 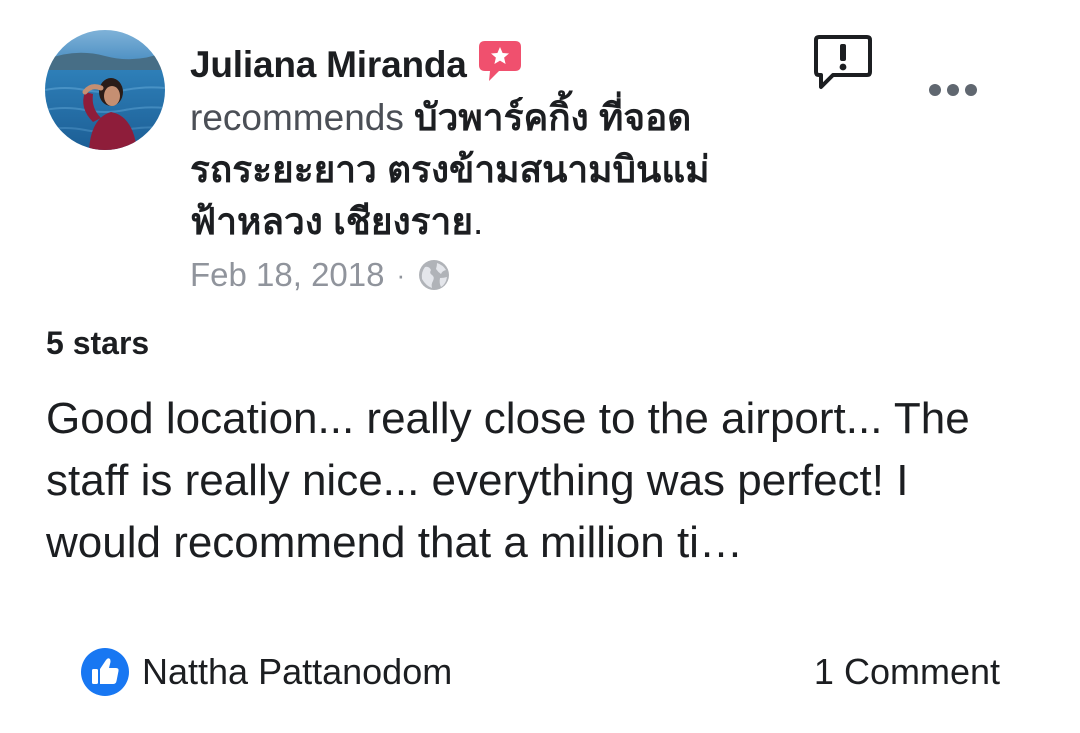 What do you see at coordinates (553, 117) in the screenshot?
I see `page-name-line-1: บัวพาร์คกิ้ง ที่จอด` at bounding box center [553, 117].